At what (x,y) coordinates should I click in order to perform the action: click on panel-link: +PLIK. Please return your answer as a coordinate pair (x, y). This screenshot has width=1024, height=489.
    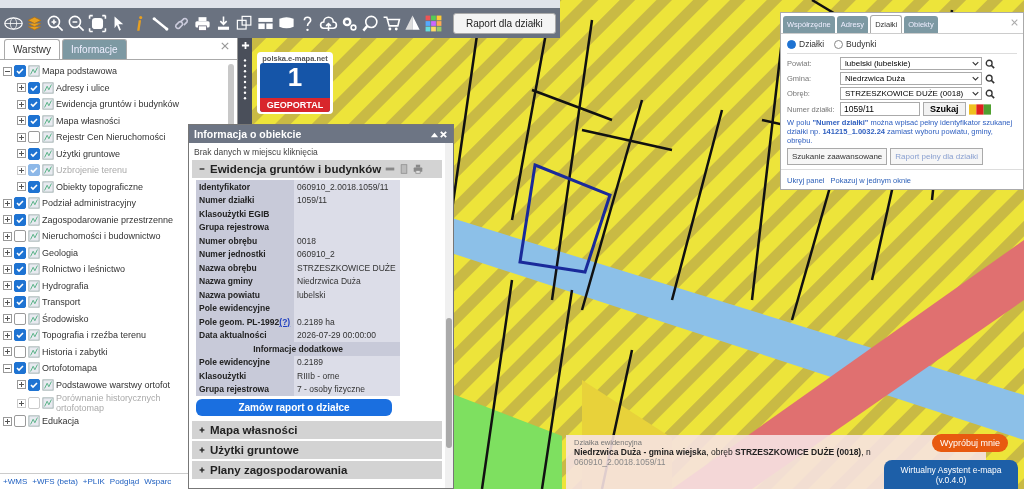
    Looking at the image, I should click on (93, 481).